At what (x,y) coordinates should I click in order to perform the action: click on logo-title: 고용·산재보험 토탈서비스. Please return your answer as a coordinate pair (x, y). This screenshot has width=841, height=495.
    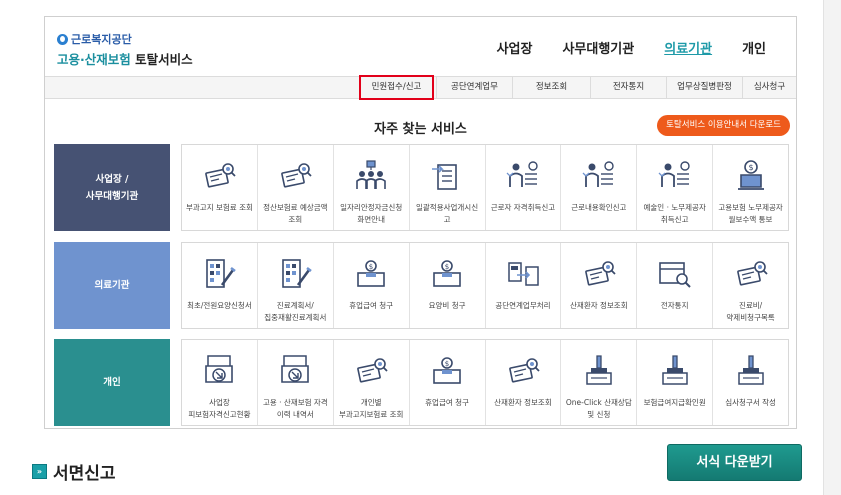
    Looking at the image, I should click on (125, 58).